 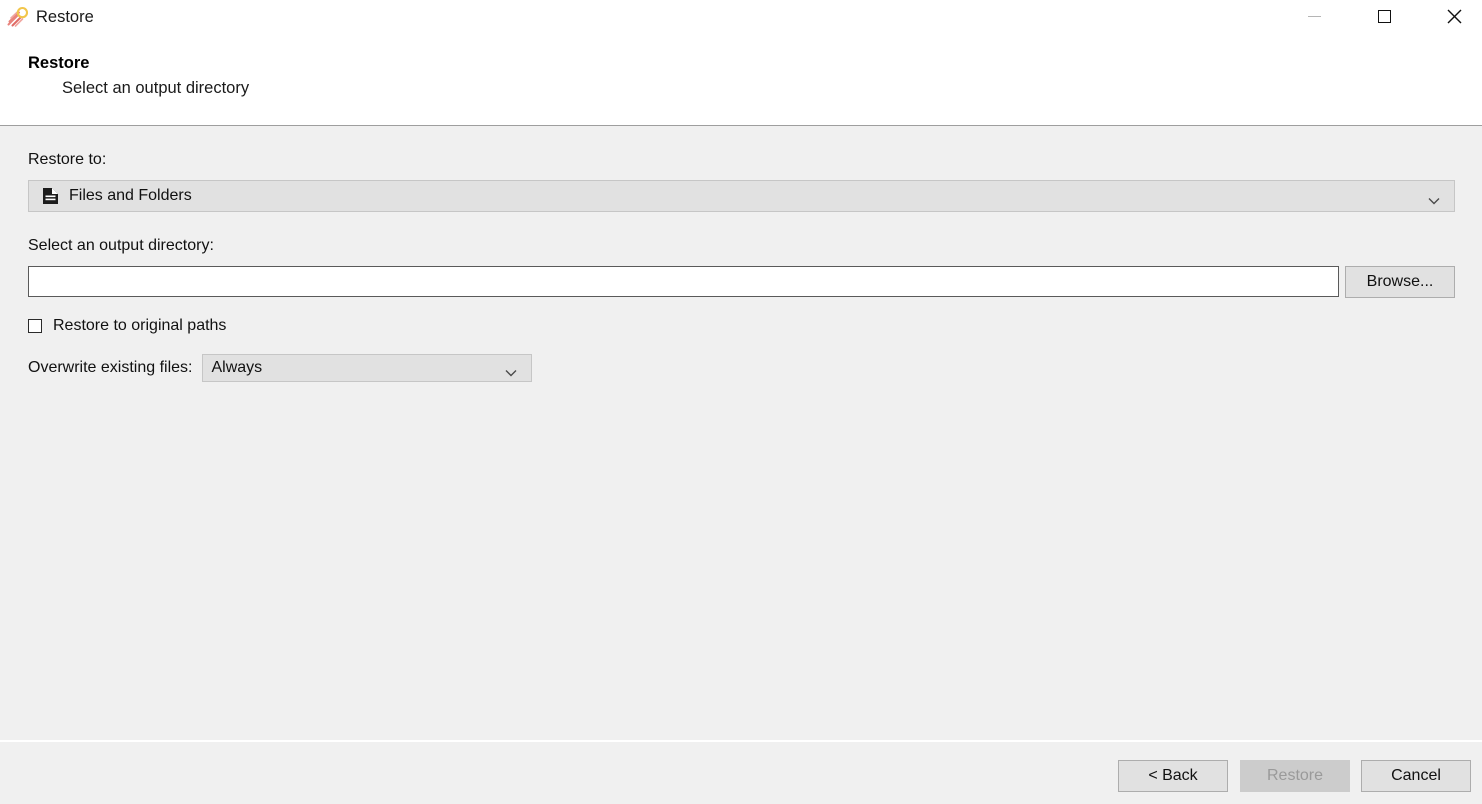 I want to click on overwrite-existing-files-dropdown: Always, so click(x=366, y=368).